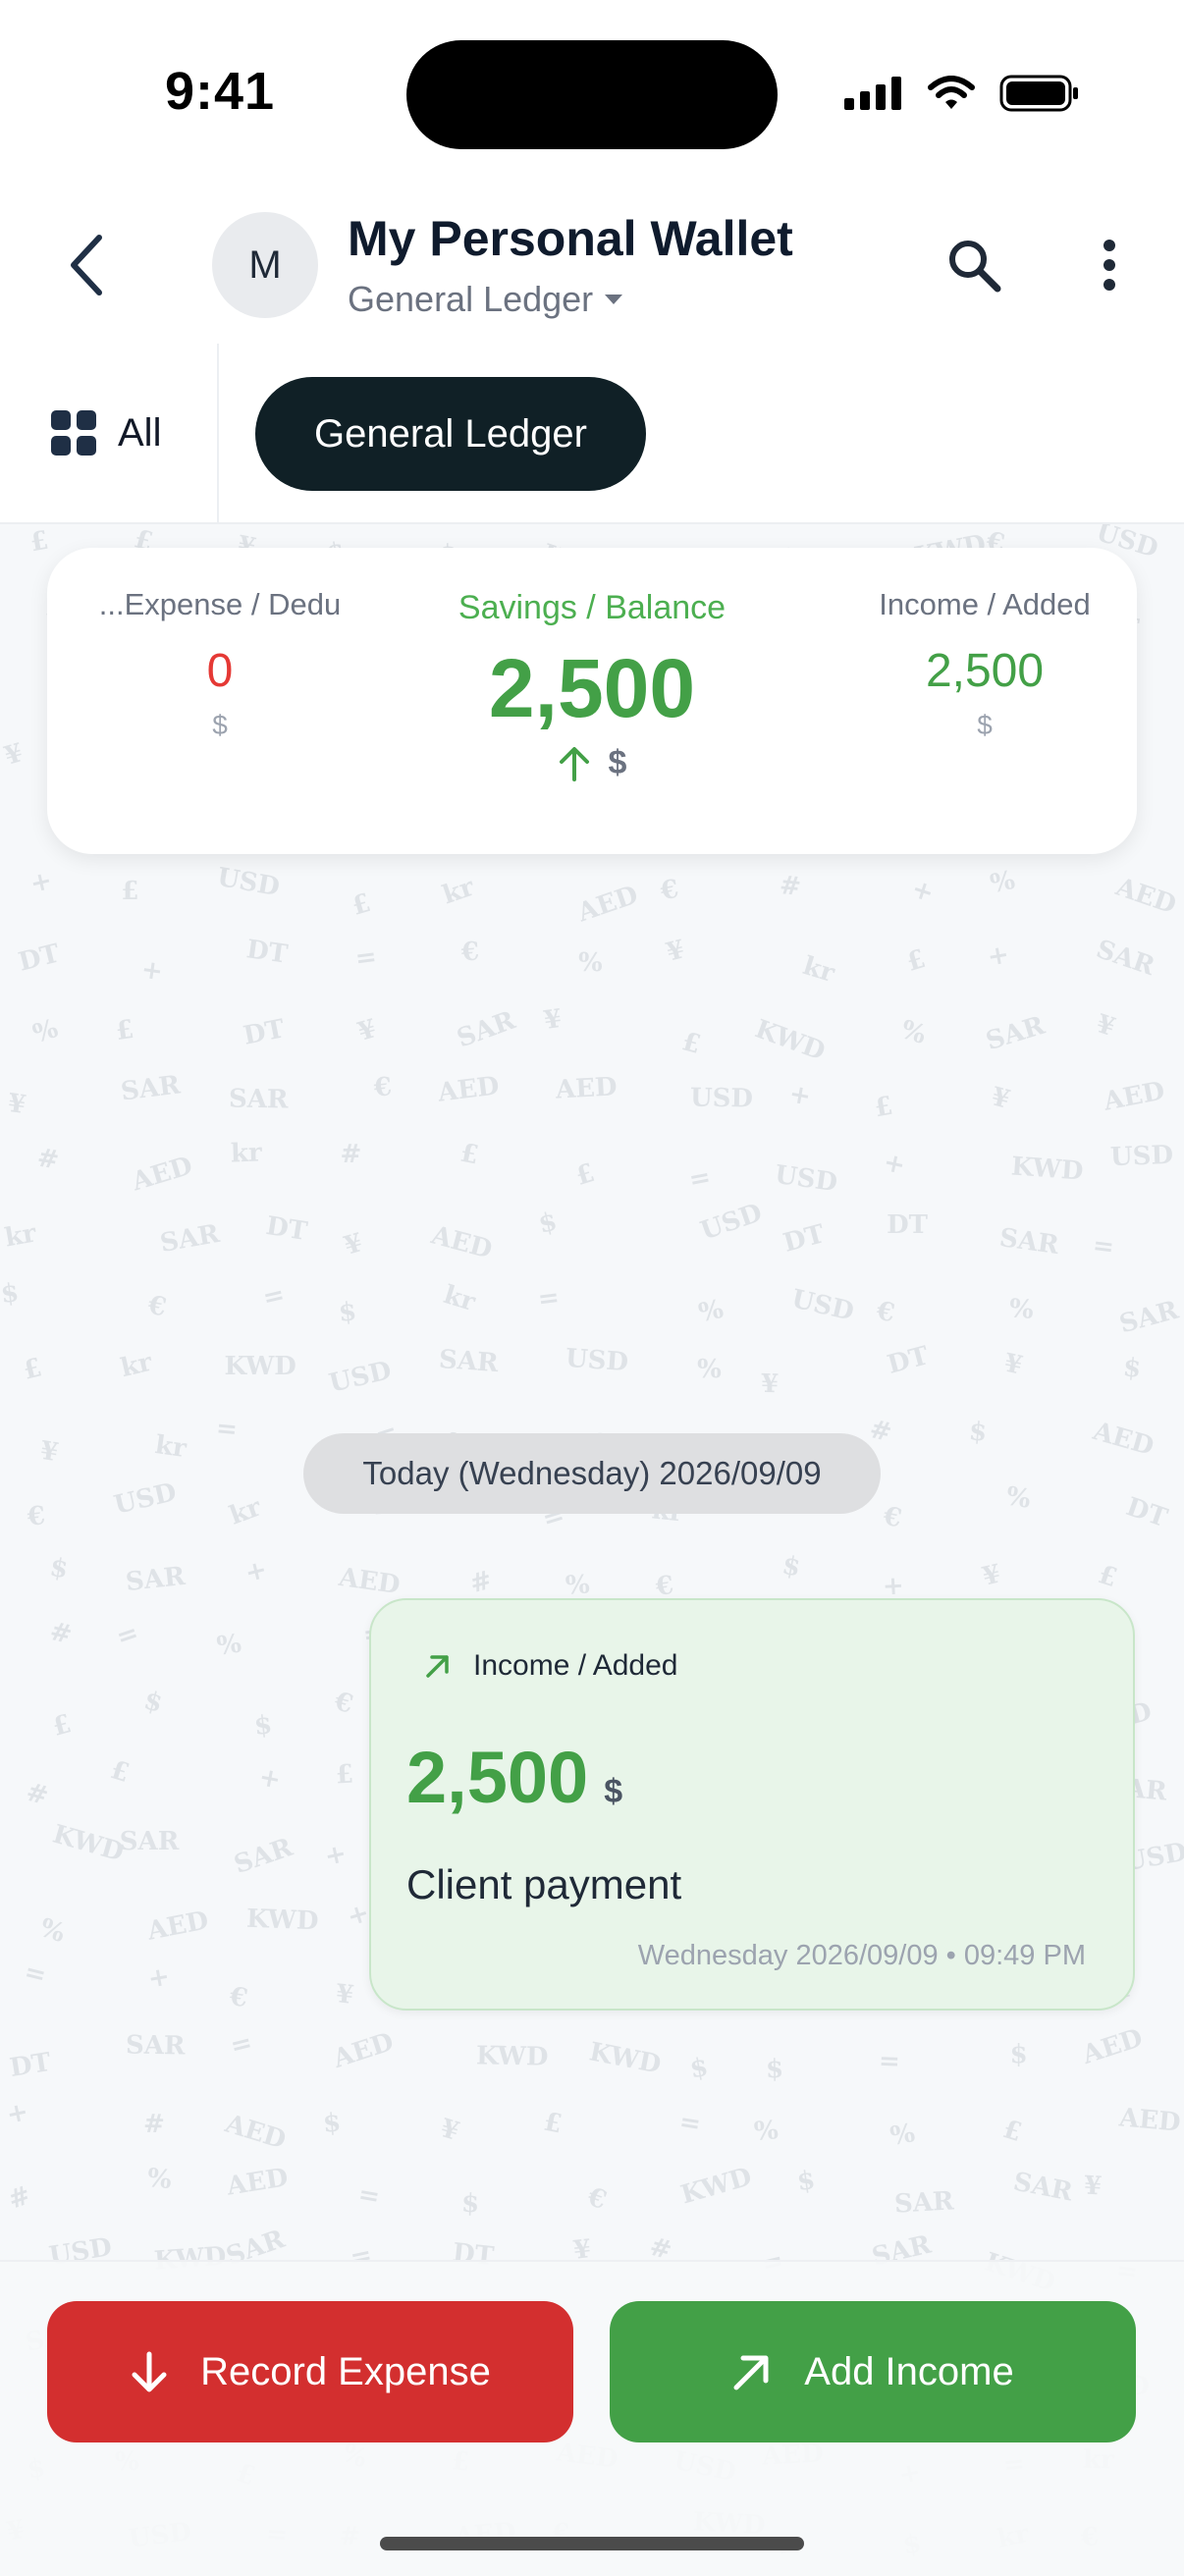 The width and height of the screenshot is (1184, 2576). What do you see at coordinates (613, 1791) in the screenshot?
I see `transaction-currency: $` at bounding box center [613, 1791].